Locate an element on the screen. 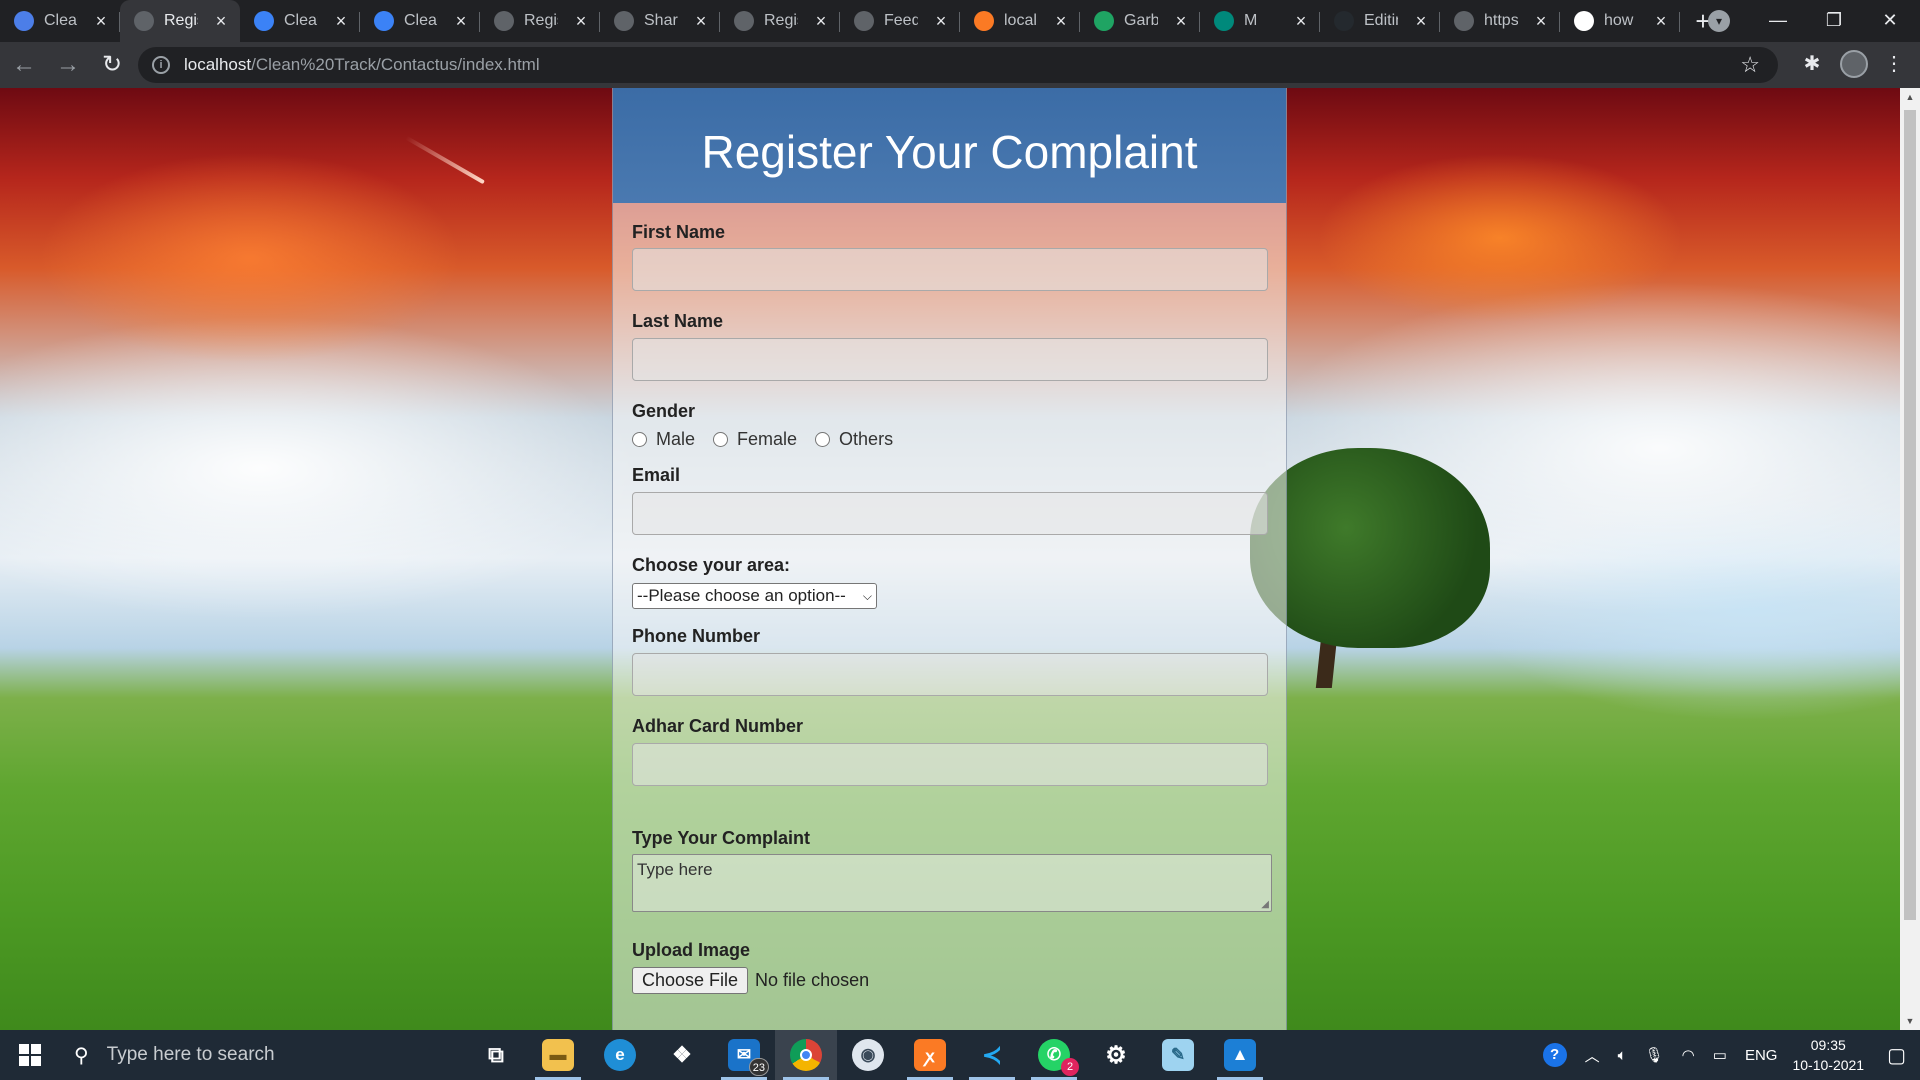 This screenshot has width=1920, height=1080. clock: 09:35 10-10-2021 is located at coordinates (1828, 1055).